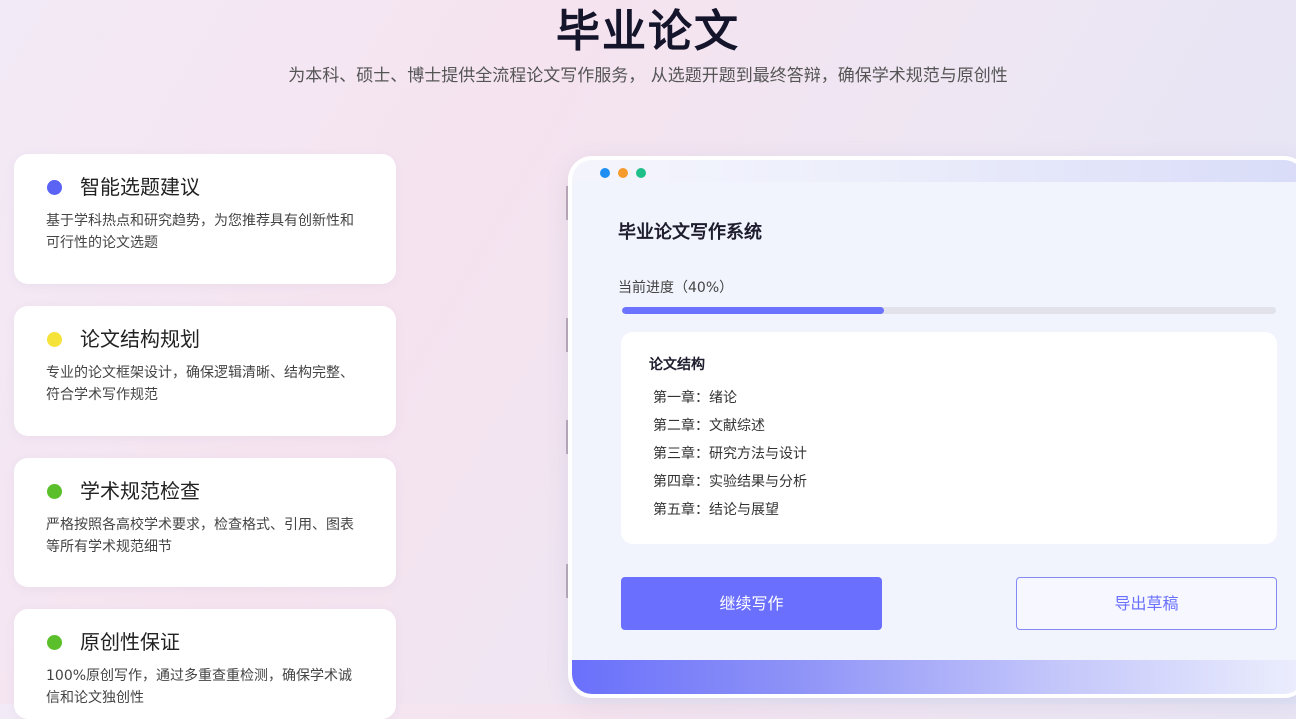 This screenshot has width=1296, height=719. Describe the element at coordinates (623, 173) in the screenshot. I see `window-dot-orange-icon` at that location.